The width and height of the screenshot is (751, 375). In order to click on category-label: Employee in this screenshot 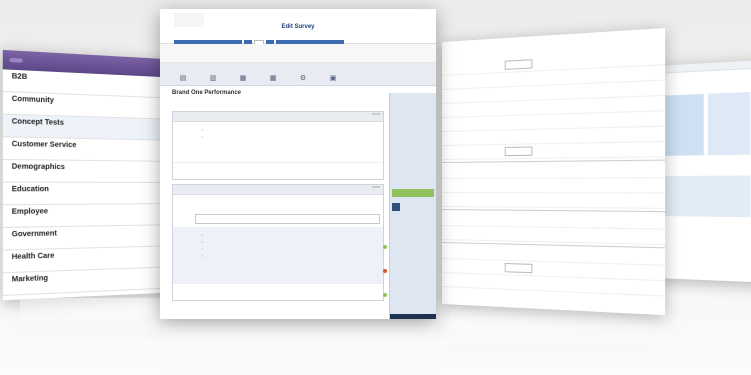, I will do `click(93, 211)`.